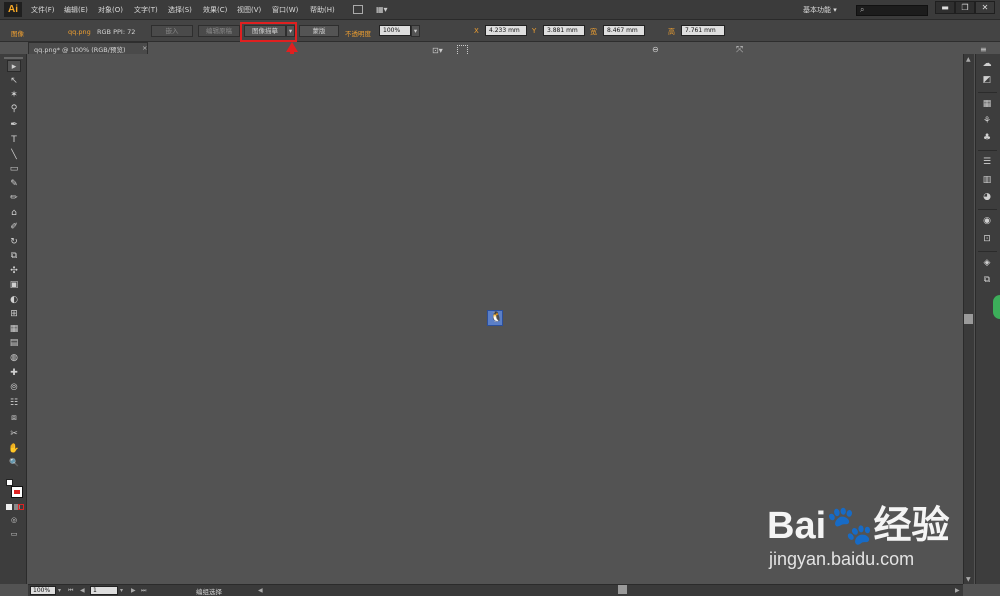  I want to click on bridge-icon, so click(358, 9).